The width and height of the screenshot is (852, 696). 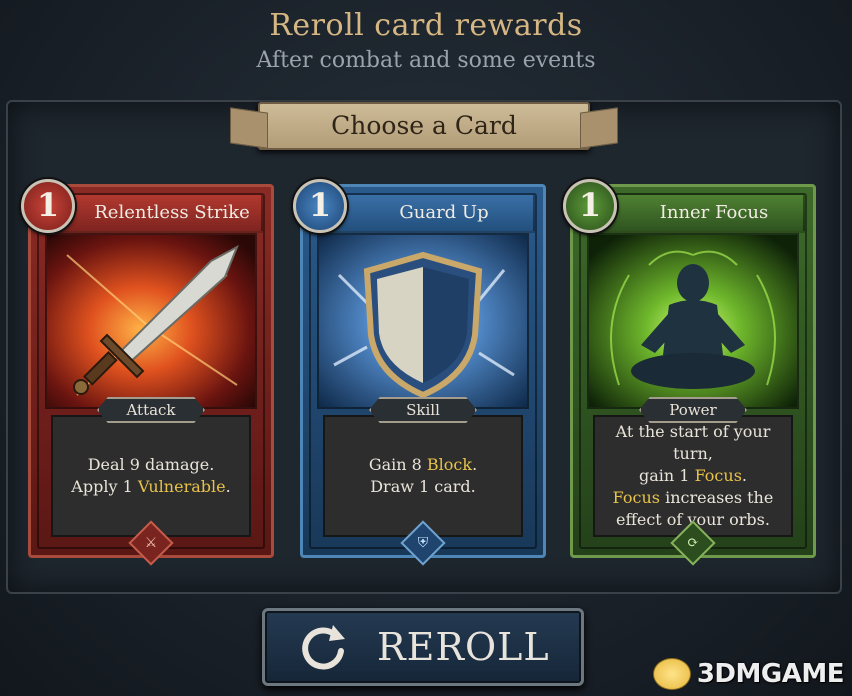 I want to click on card-type-label: Skill, so click(x=423, y=410).